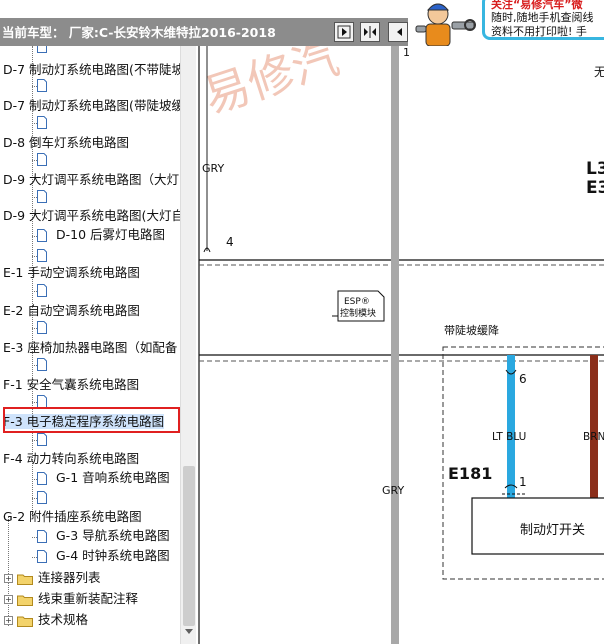  Describe the element at coordinates (8, 620) in the screenshot. I see `expand-toggle-tech-specs: +` at that location.